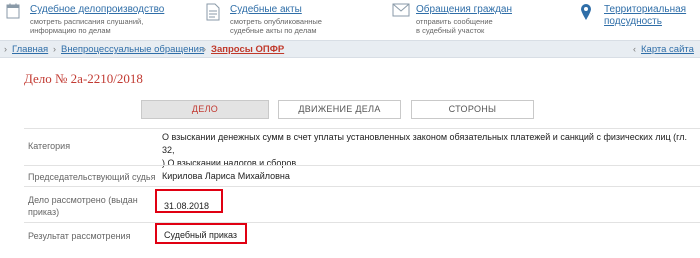 The width and height of the screenshot is (700, 258). I want to click on sitemap-link: ‹ Карта сайта, so click(663, 49).